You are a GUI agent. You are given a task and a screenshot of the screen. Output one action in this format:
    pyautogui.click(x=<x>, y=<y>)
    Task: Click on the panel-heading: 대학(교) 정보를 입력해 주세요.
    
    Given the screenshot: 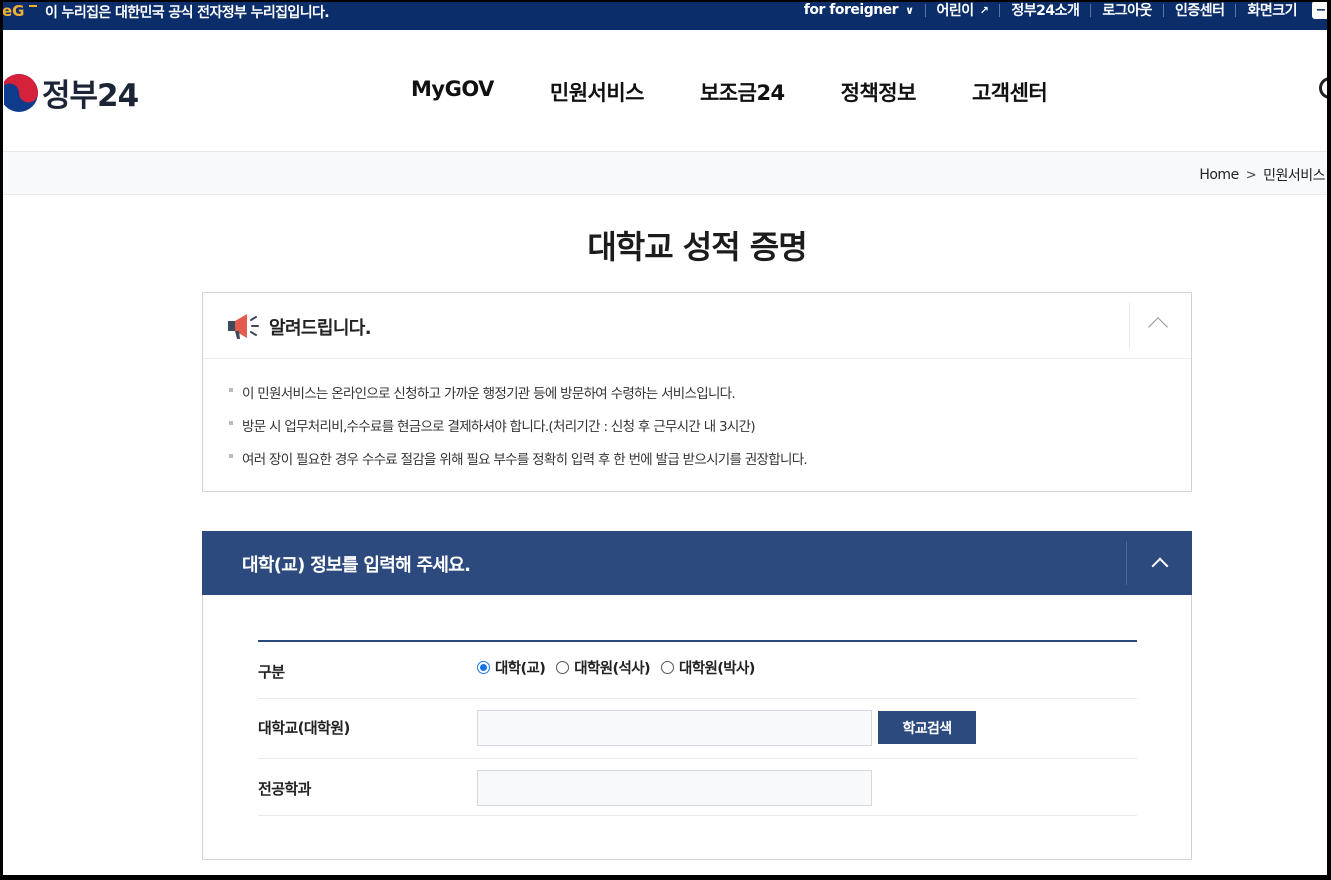 What is the action you would take?
    pyautogui.click(x=356, y=565)
    